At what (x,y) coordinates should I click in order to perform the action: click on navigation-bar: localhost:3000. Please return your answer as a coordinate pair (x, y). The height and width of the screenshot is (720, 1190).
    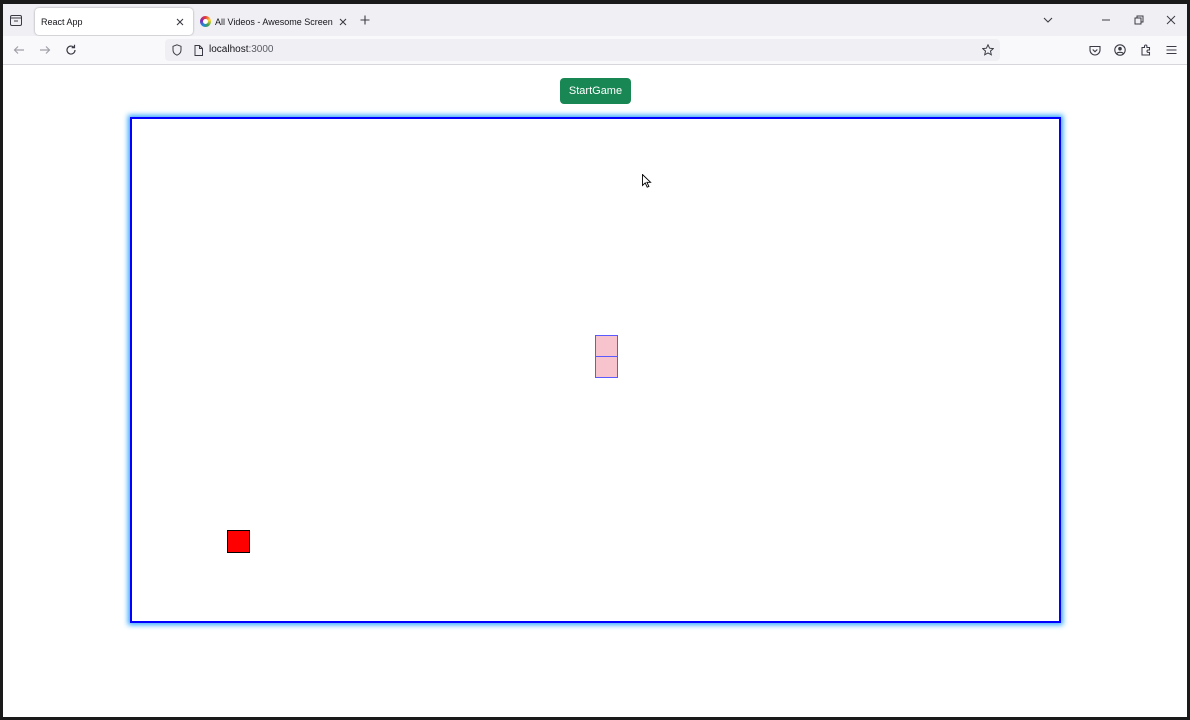
    Looking at the image, I should click on (595, 50).